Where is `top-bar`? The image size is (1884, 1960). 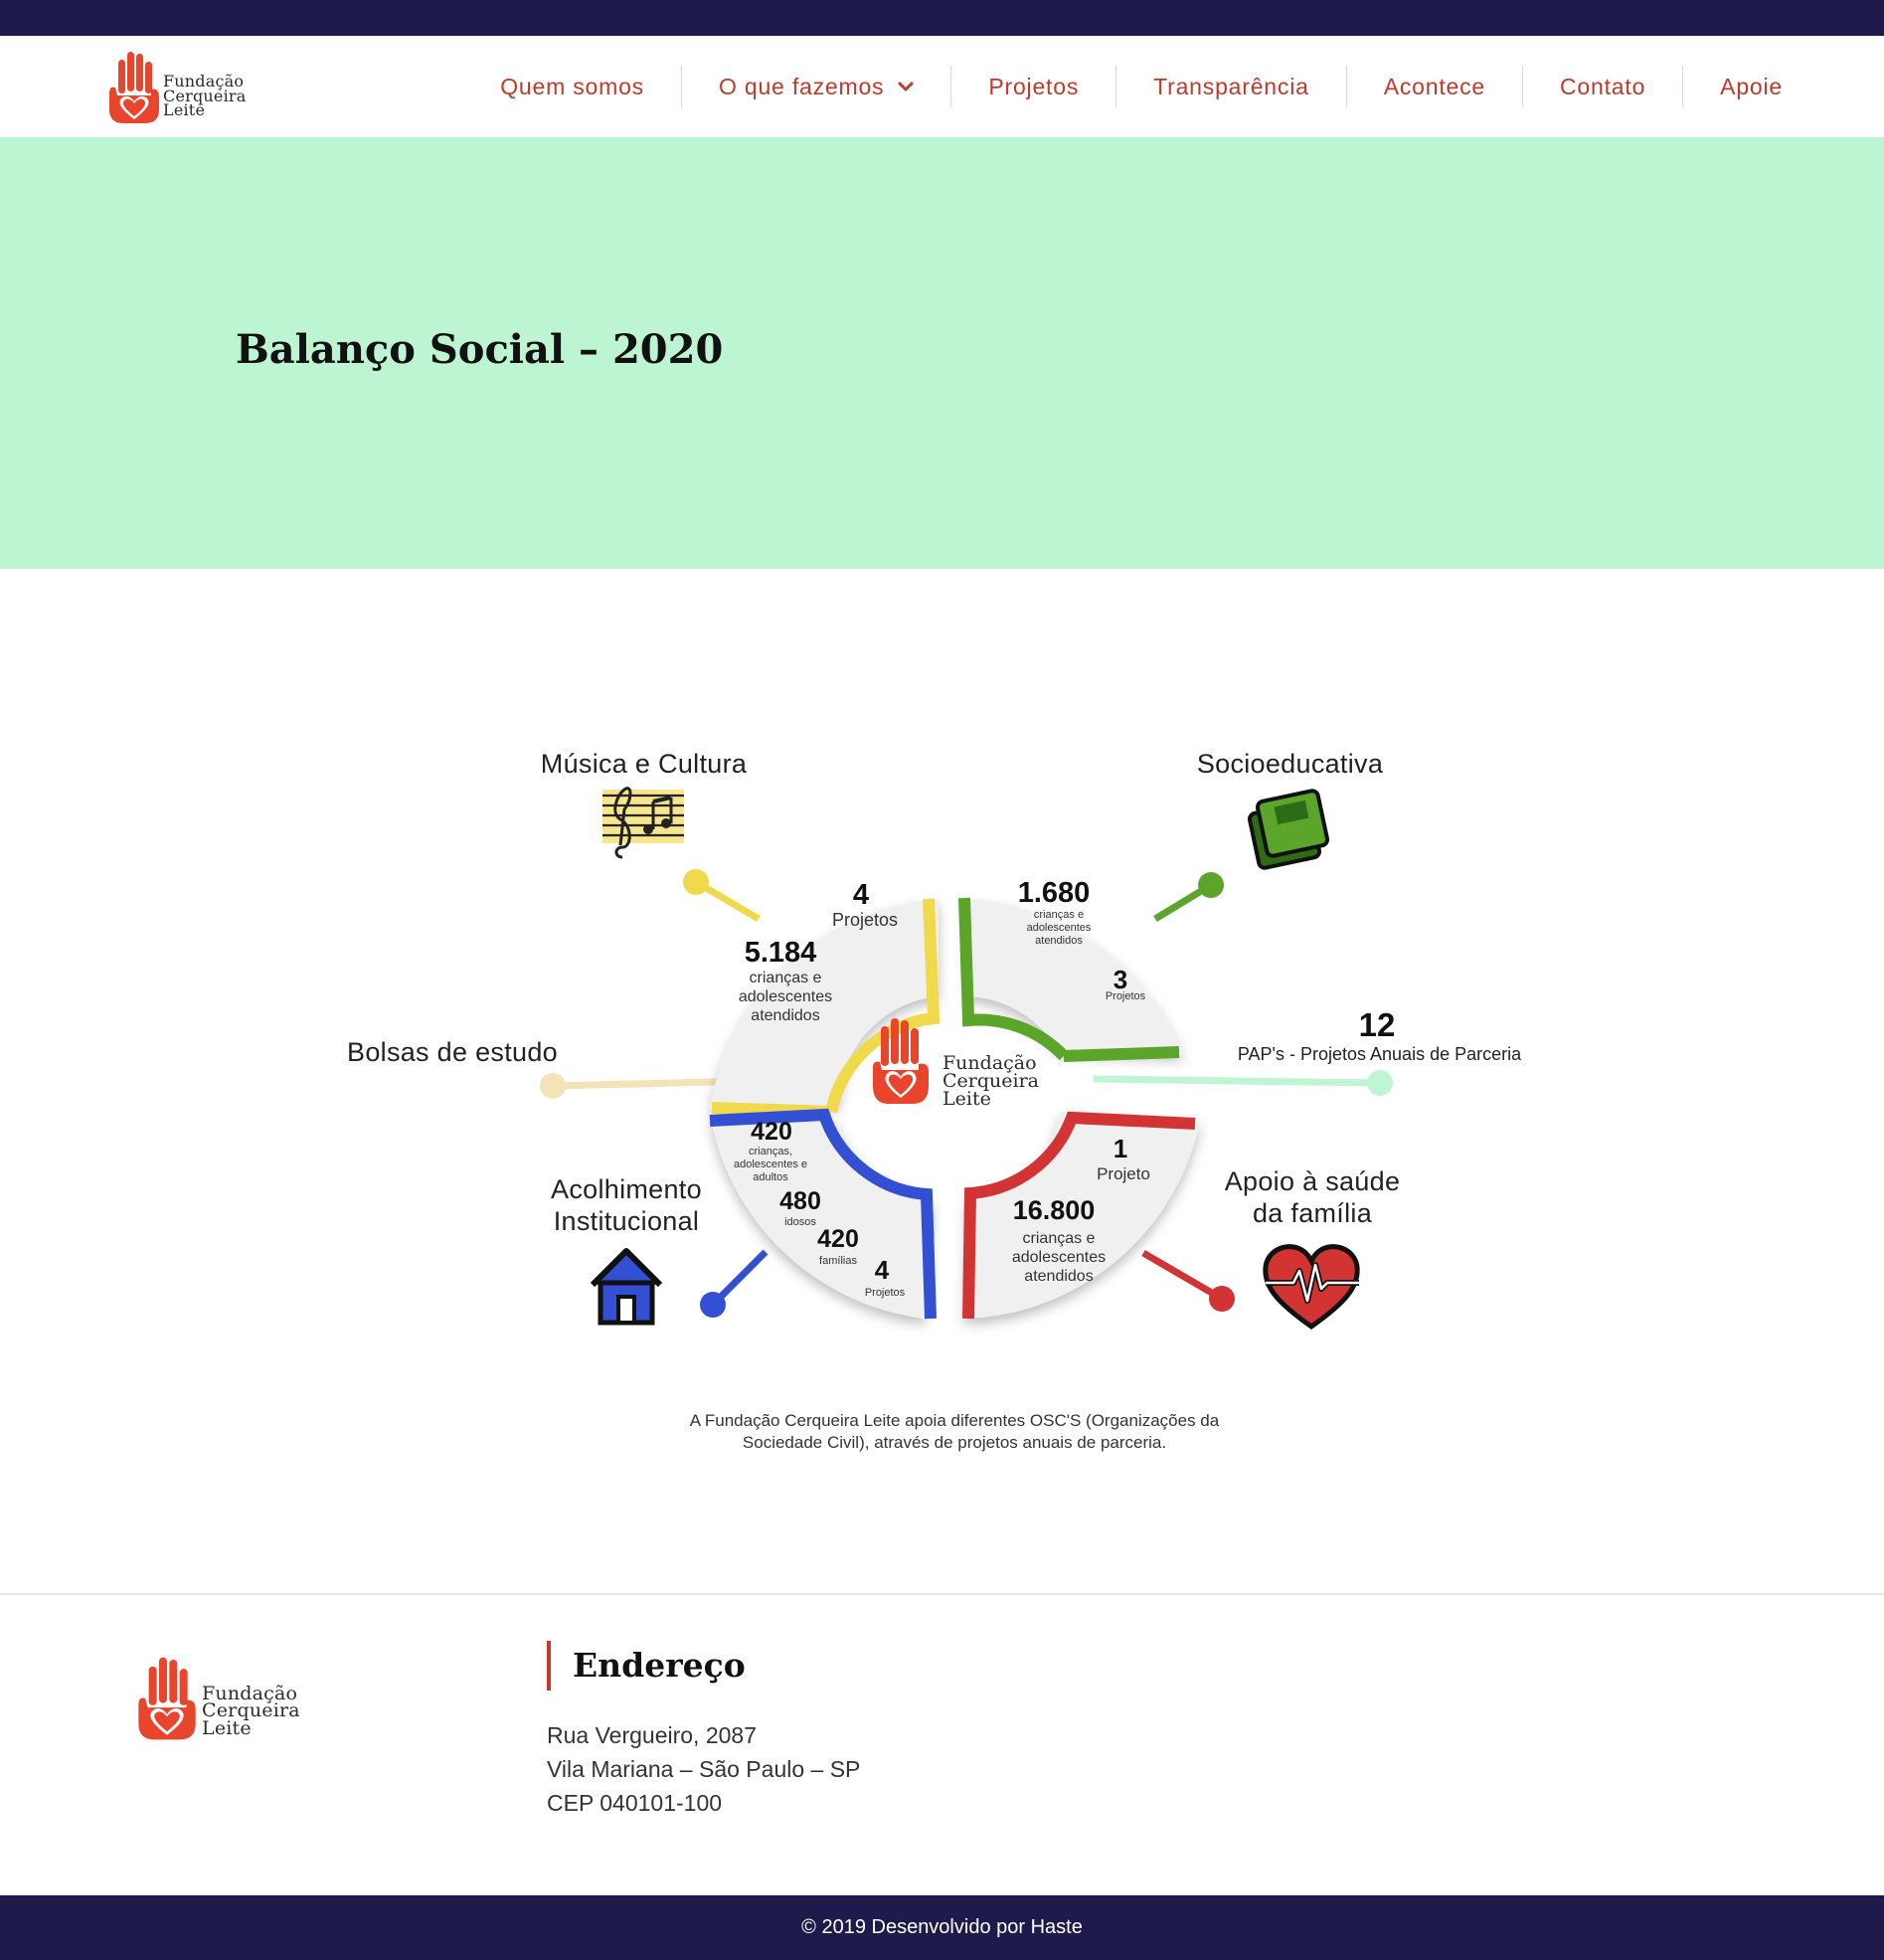
top-bar is located at coordinates (942, 18).